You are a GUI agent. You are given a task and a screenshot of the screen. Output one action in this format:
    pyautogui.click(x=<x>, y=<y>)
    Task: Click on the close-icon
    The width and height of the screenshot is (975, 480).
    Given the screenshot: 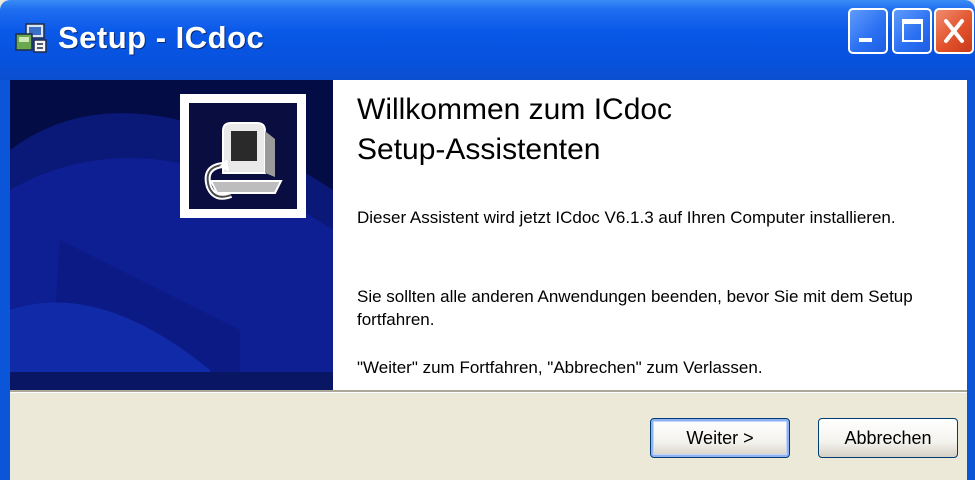 What is the action you would take?
    pyautogui.click(x=954, y=31)
    